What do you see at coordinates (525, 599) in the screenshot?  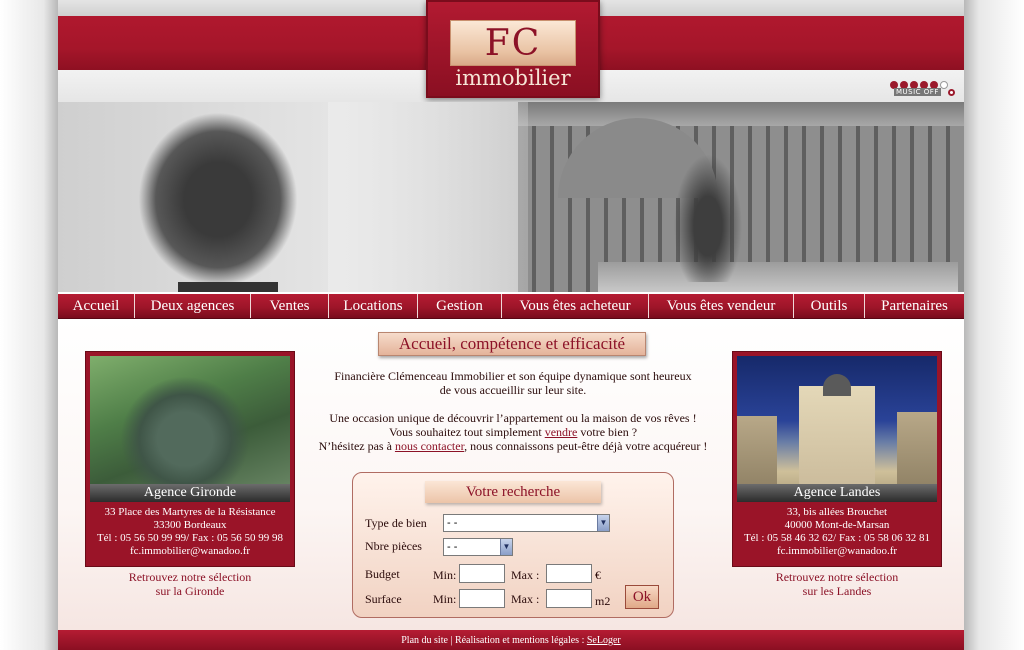 I see `surface-max-label: Max :` at bounding box center [525, 599].